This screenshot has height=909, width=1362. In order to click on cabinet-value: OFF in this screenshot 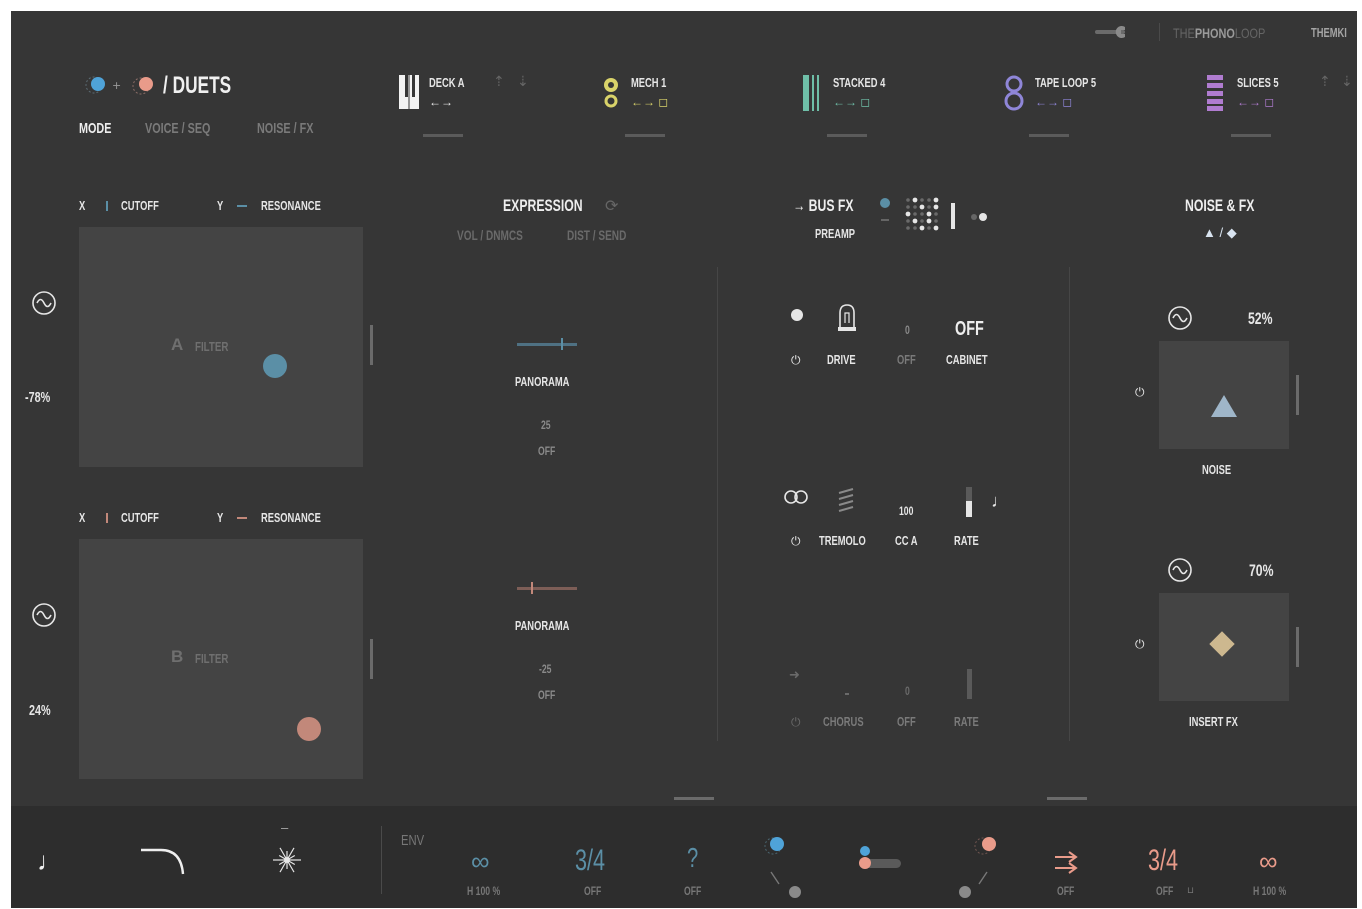, I will do `click(969, 329)`.